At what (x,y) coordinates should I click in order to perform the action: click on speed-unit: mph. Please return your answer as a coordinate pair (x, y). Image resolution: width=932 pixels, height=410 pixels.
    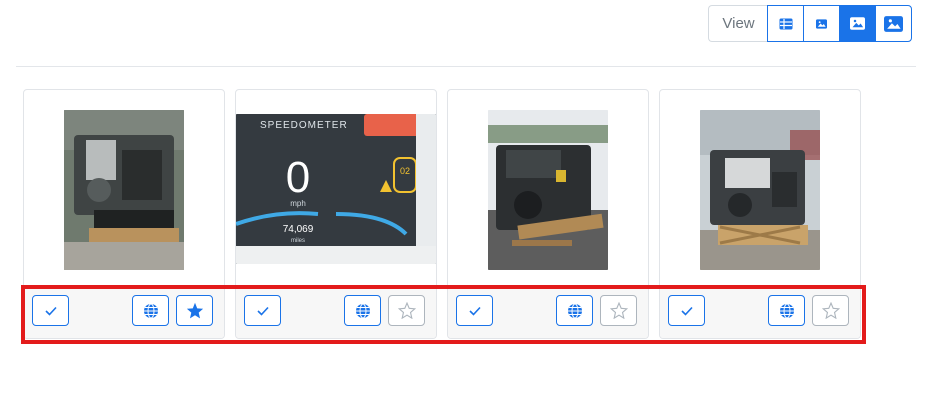
    Looking at the image, I should click on (298, 203).